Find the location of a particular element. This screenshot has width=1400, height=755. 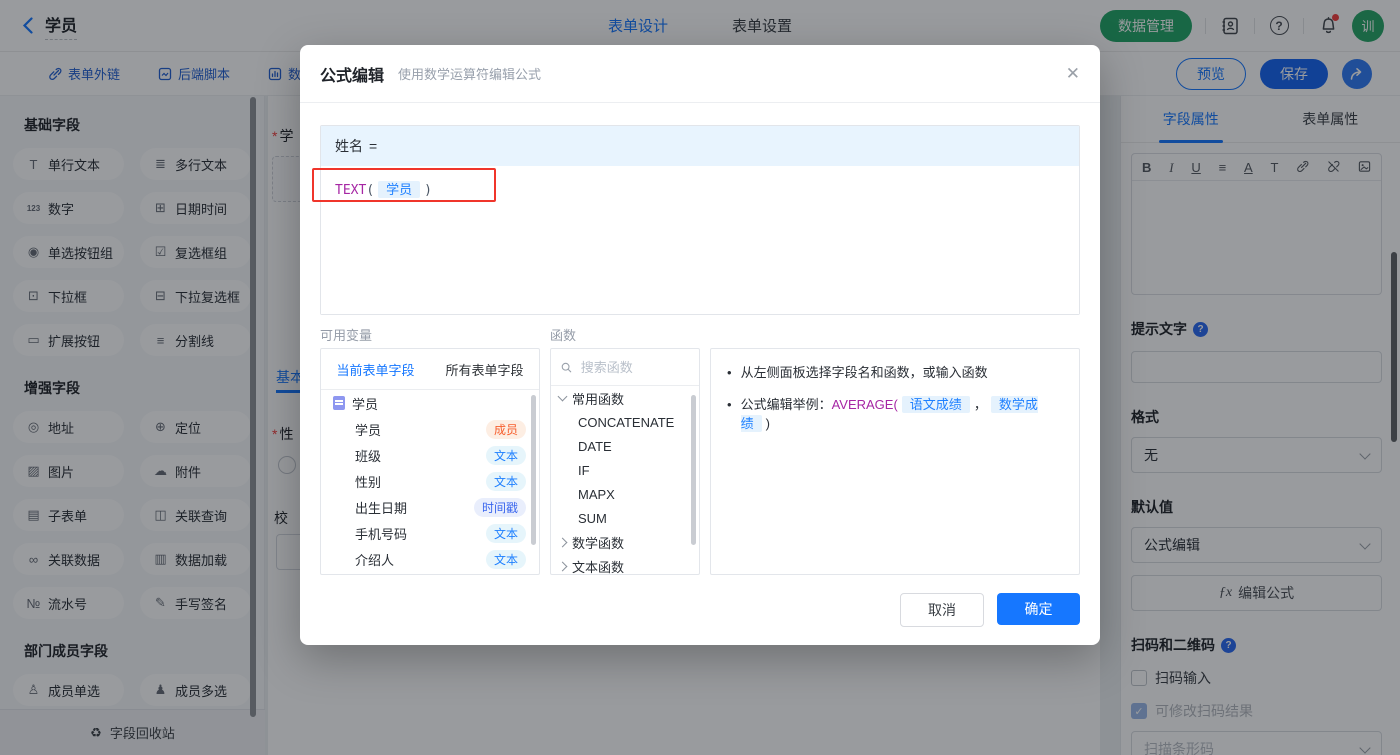

variable-name: 性别 is located at coordinates (368, 482).